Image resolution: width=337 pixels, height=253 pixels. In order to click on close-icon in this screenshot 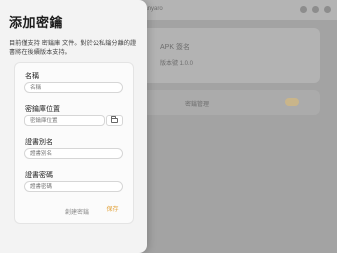, I will do `click(327, 9)`.